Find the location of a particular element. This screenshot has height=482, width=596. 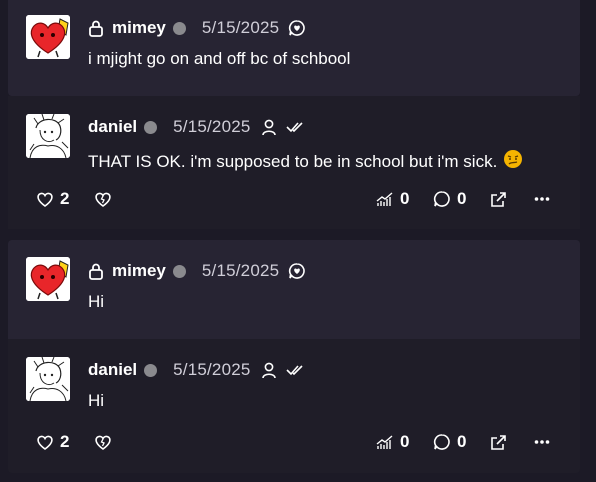

message-text: i mjight go on and off bc of schbool is located at coordinates (219, 58).